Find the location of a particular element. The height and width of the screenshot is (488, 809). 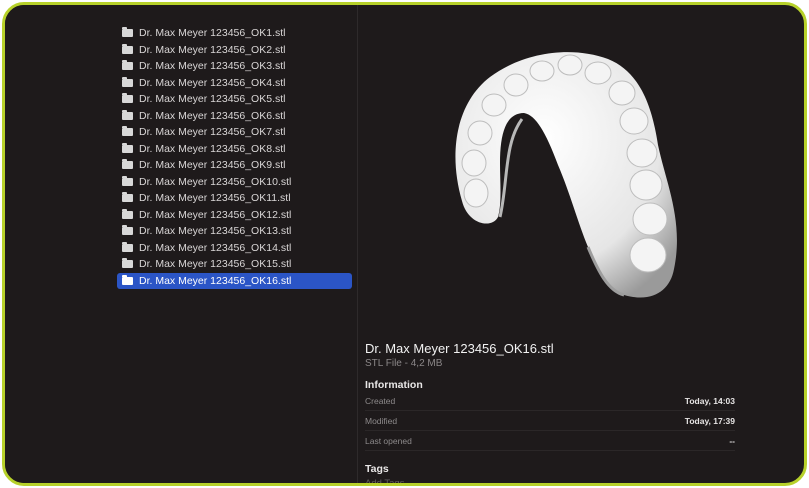

file-list-item-label: Dr. Max Meyer 123456_OK15.stl is located at coordinates (215, 264).